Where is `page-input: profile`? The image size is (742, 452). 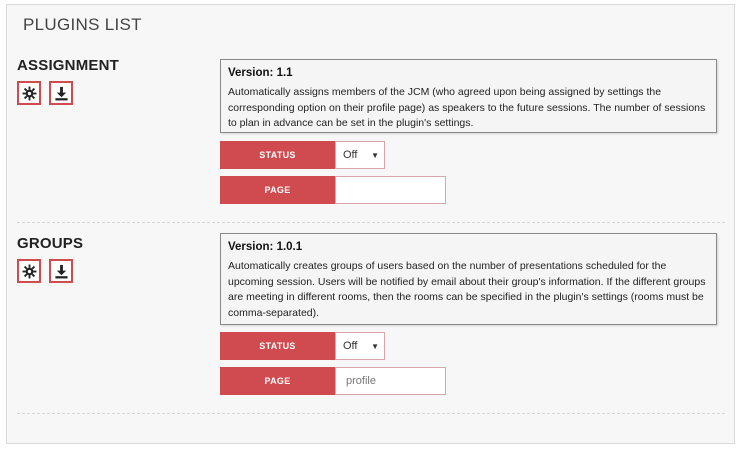
page-input: profile is located at coordinates (390, 381).